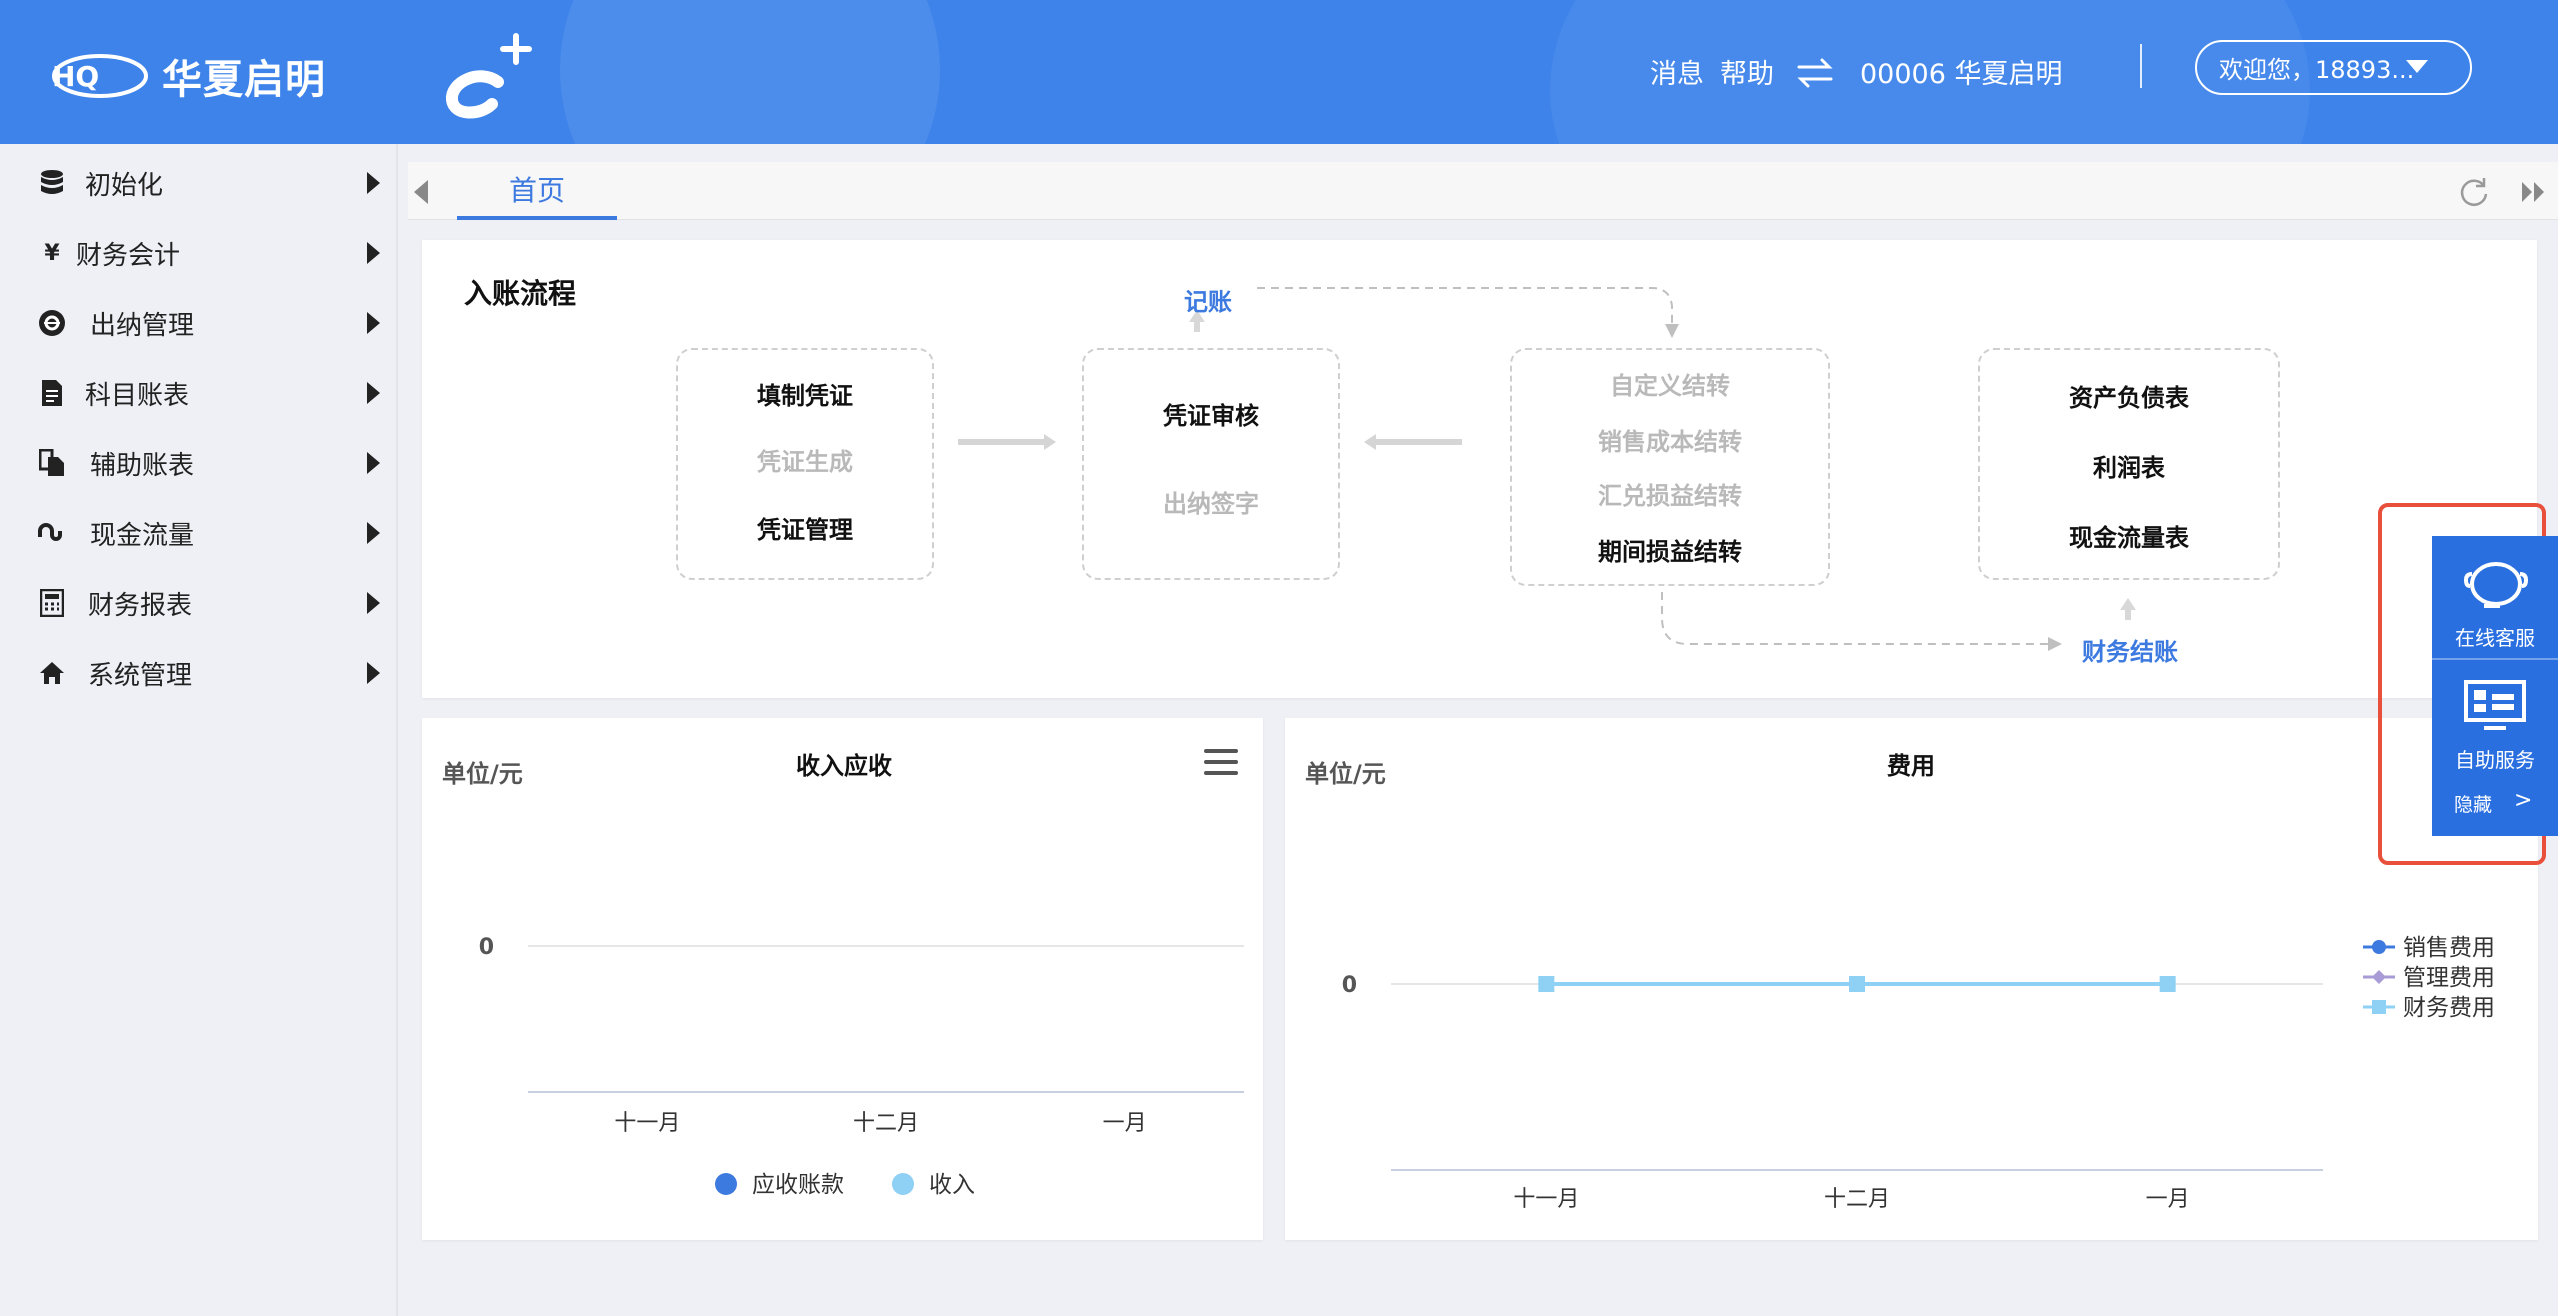  I want to click on online-service-label: 在线客服, so click(2495, 638).